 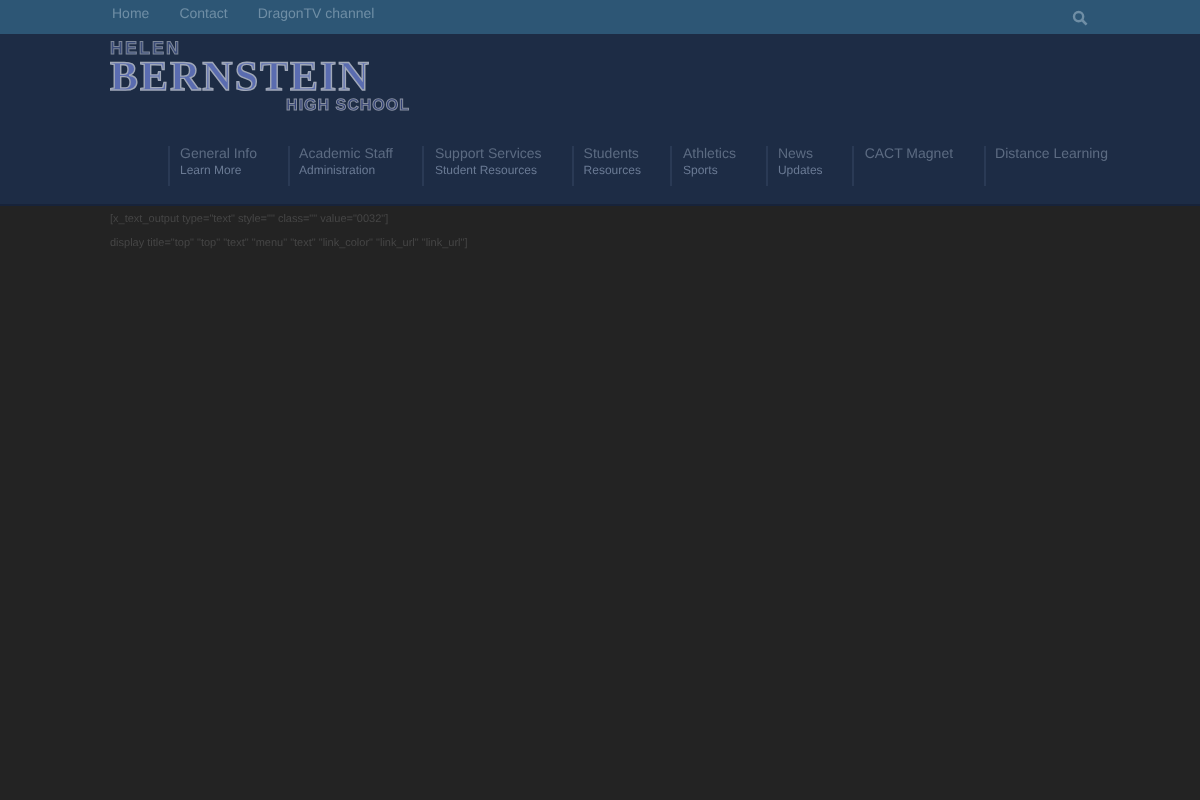 What do you see at coordinates (260, 77) in the screenshot?
I see `school-logo: HELEN BERNSTEIN HIGH SCHOOL` at bounding box center [260, 77].